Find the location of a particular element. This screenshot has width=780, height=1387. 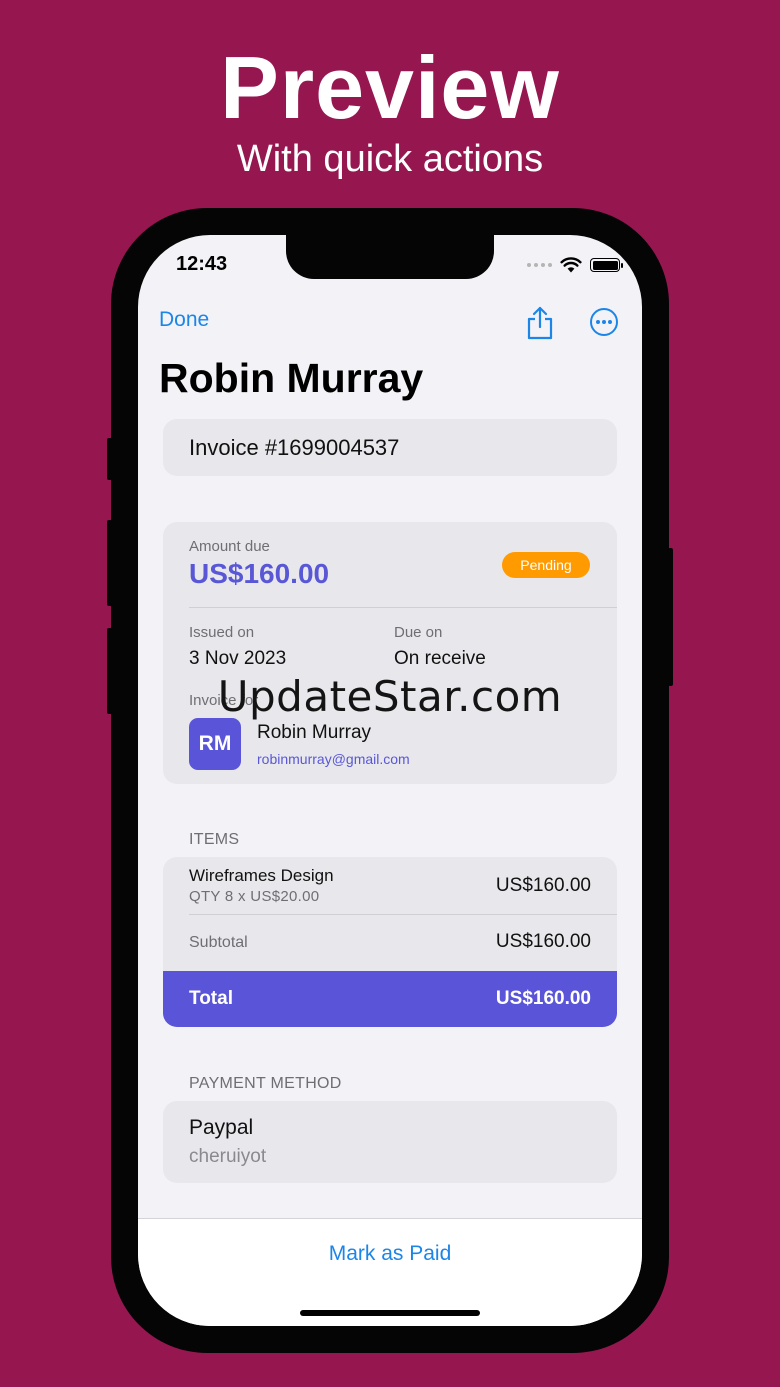

due-on-value: On receive is located at coordinates (440, 658).